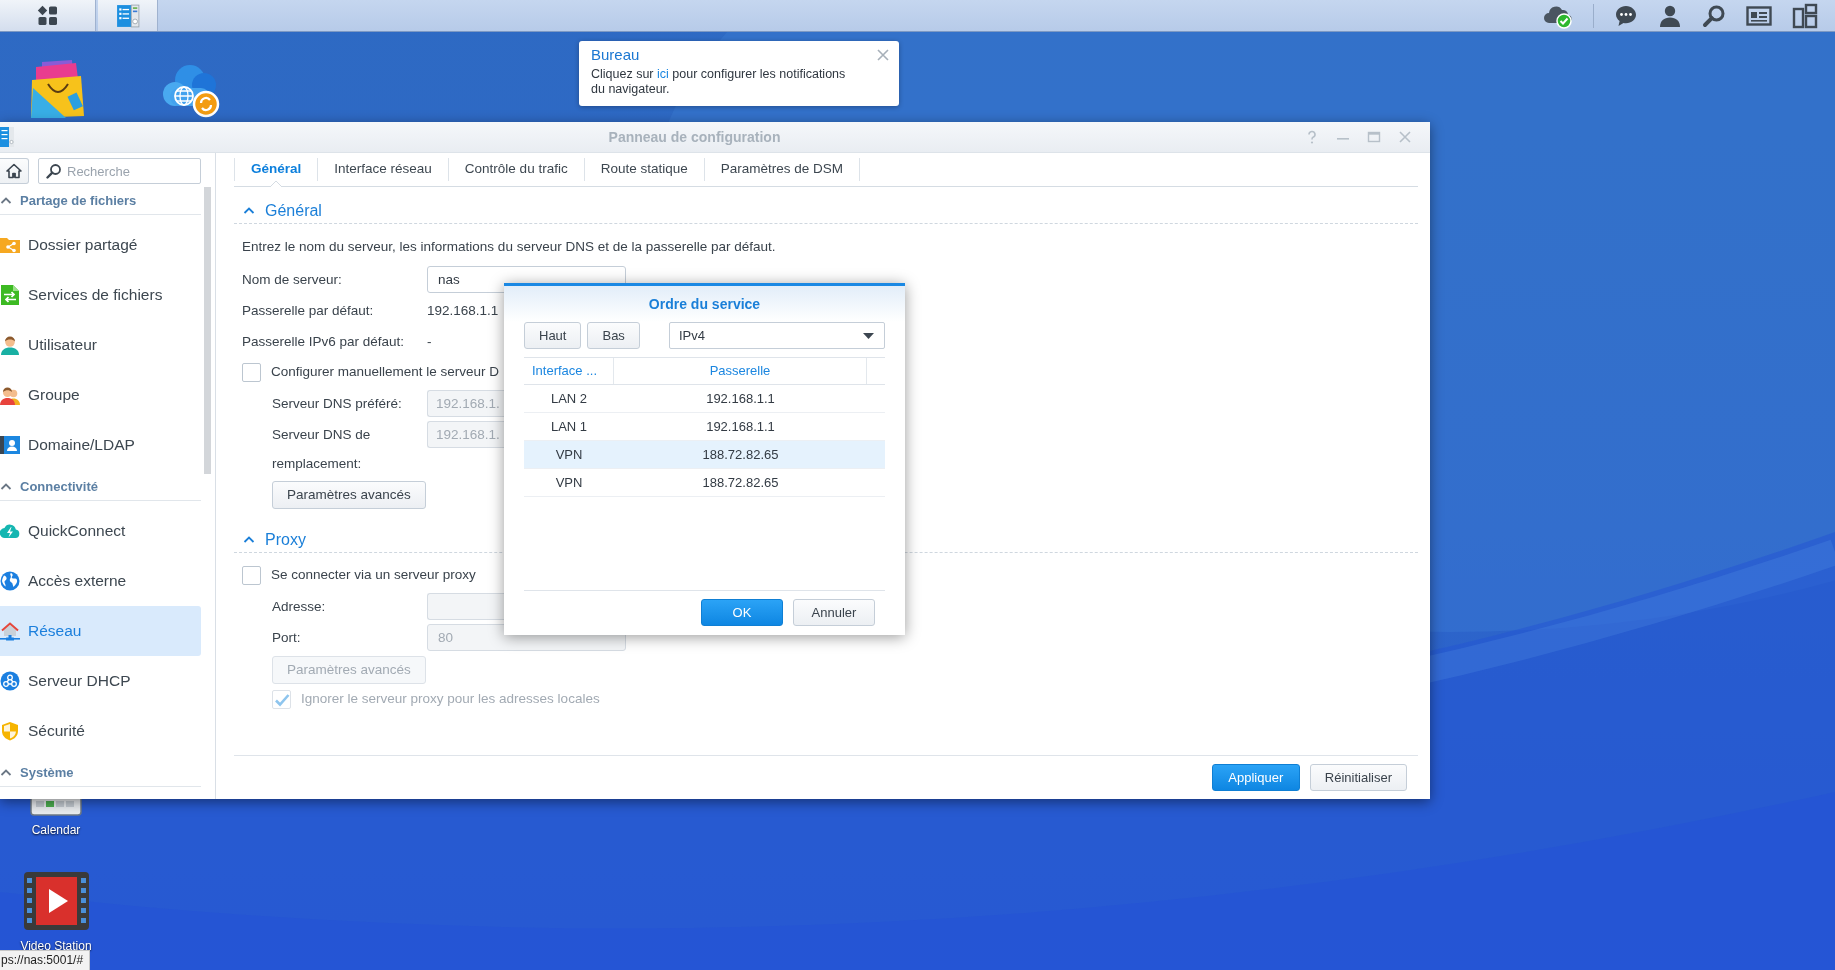  I want to click on field-label: Serveur DNS de remplacement:, so click(322, 449).